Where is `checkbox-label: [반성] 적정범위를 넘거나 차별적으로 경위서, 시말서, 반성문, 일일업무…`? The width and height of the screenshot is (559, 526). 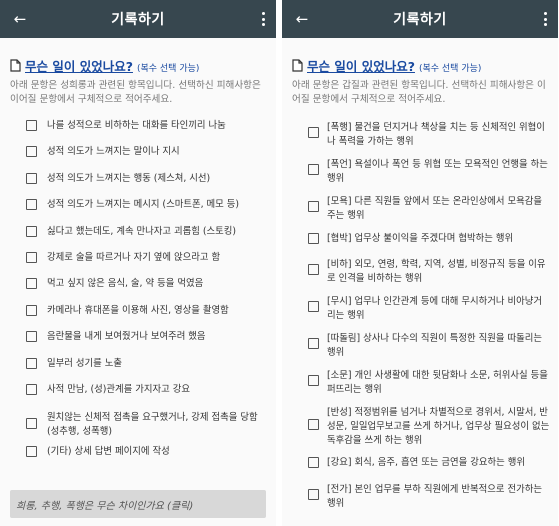 checkbox-label: [반성] 적정범위를 넘거나 차별적으로 경위서, 시말서, 반성문, 일일업무… is located at coordinates (438, 426).